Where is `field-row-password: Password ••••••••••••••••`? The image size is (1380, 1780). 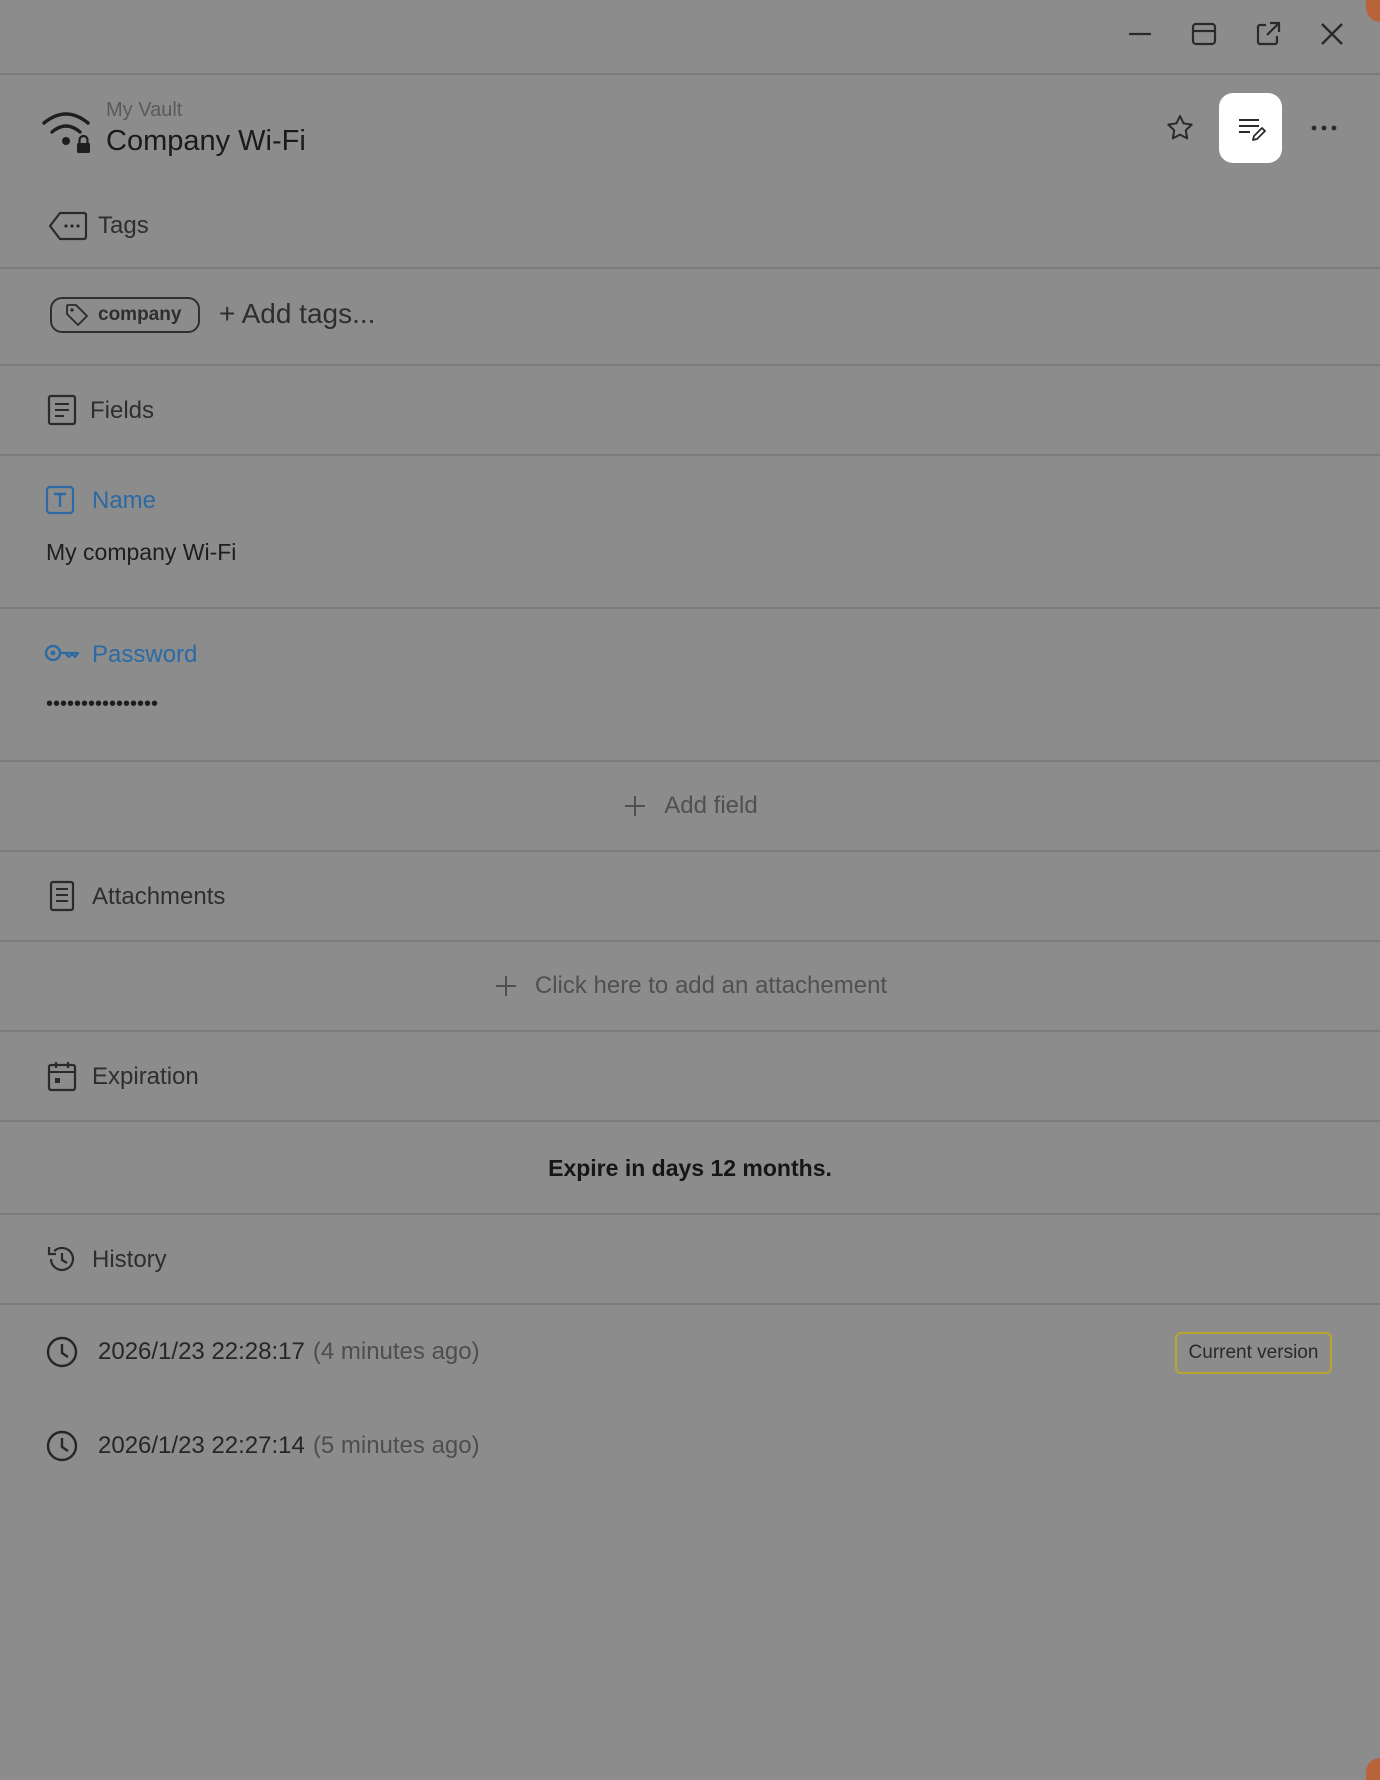
field-row-password: Password •••••••••••••••• is located at coordinates (690, 685).